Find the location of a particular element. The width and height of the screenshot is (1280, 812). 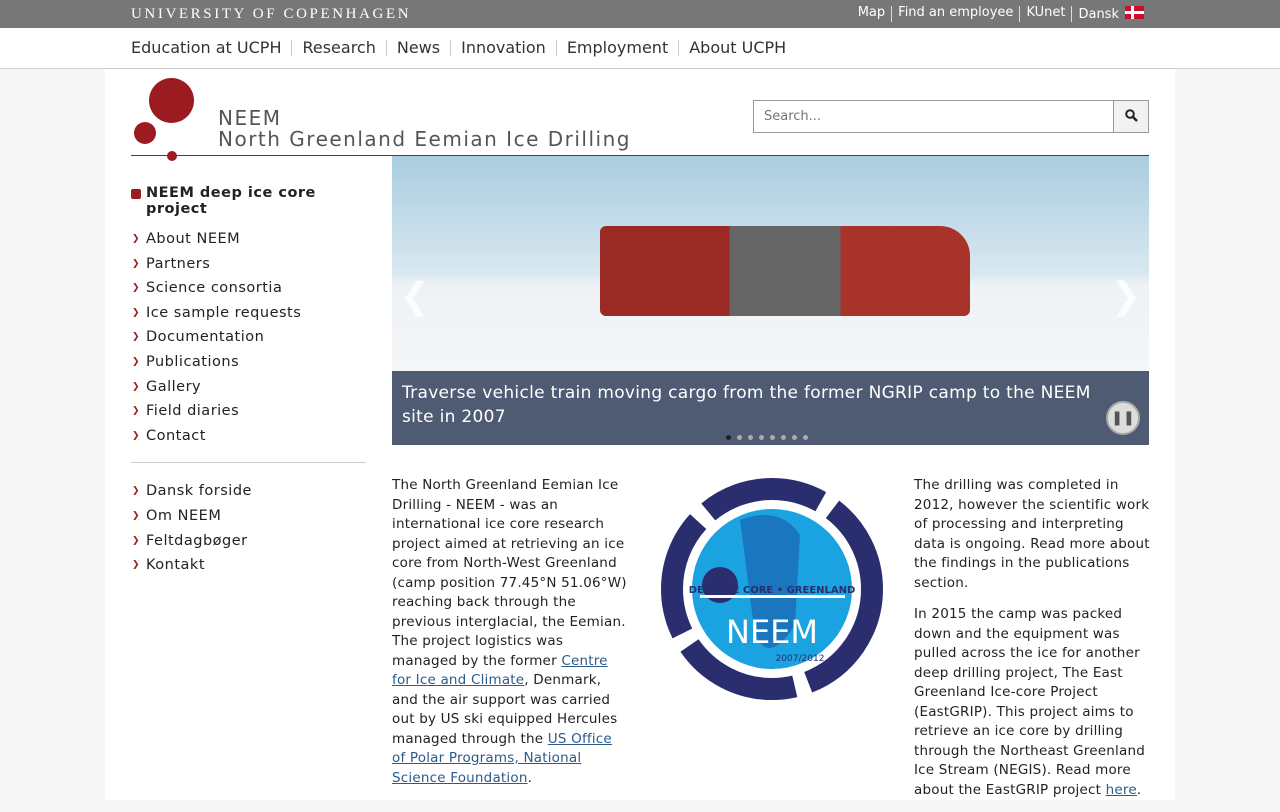

sidebar-item-om-neem: Om NEEM is located at coordinates (248, 520).